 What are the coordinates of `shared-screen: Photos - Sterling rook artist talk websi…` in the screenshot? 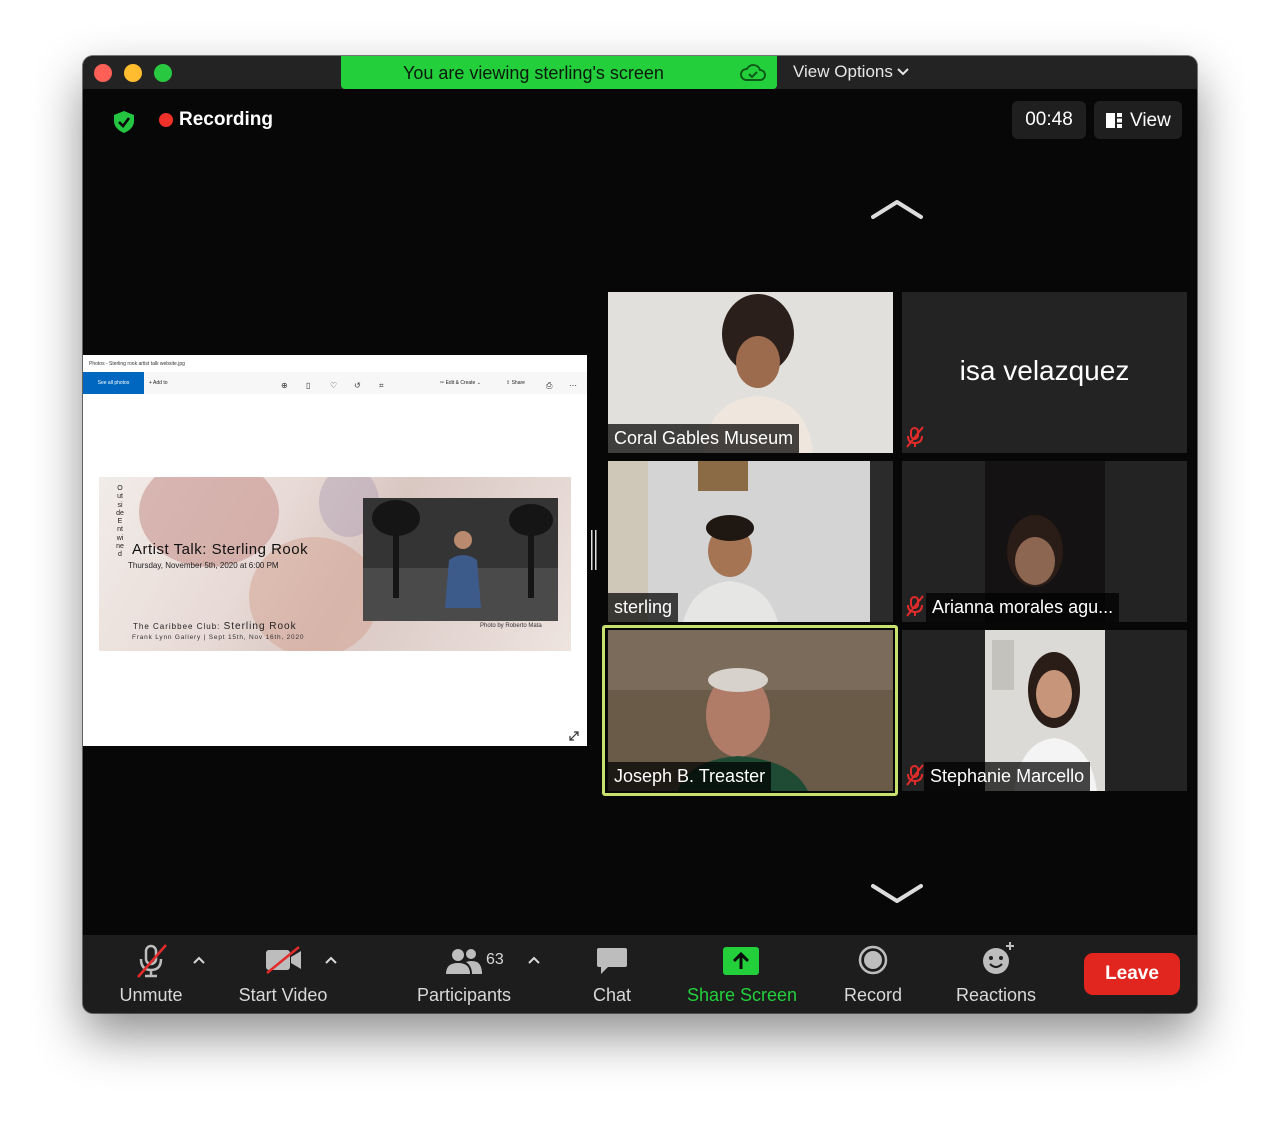 It's located at (335, 550).